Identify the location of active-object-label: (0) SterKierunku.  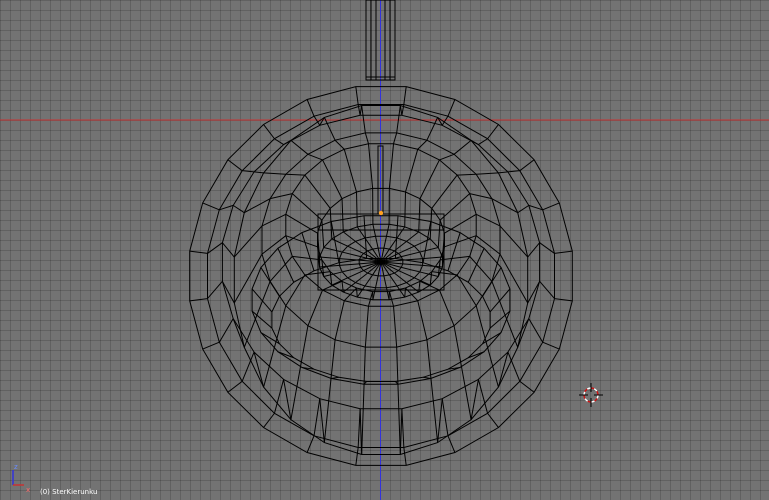
(69, 492).